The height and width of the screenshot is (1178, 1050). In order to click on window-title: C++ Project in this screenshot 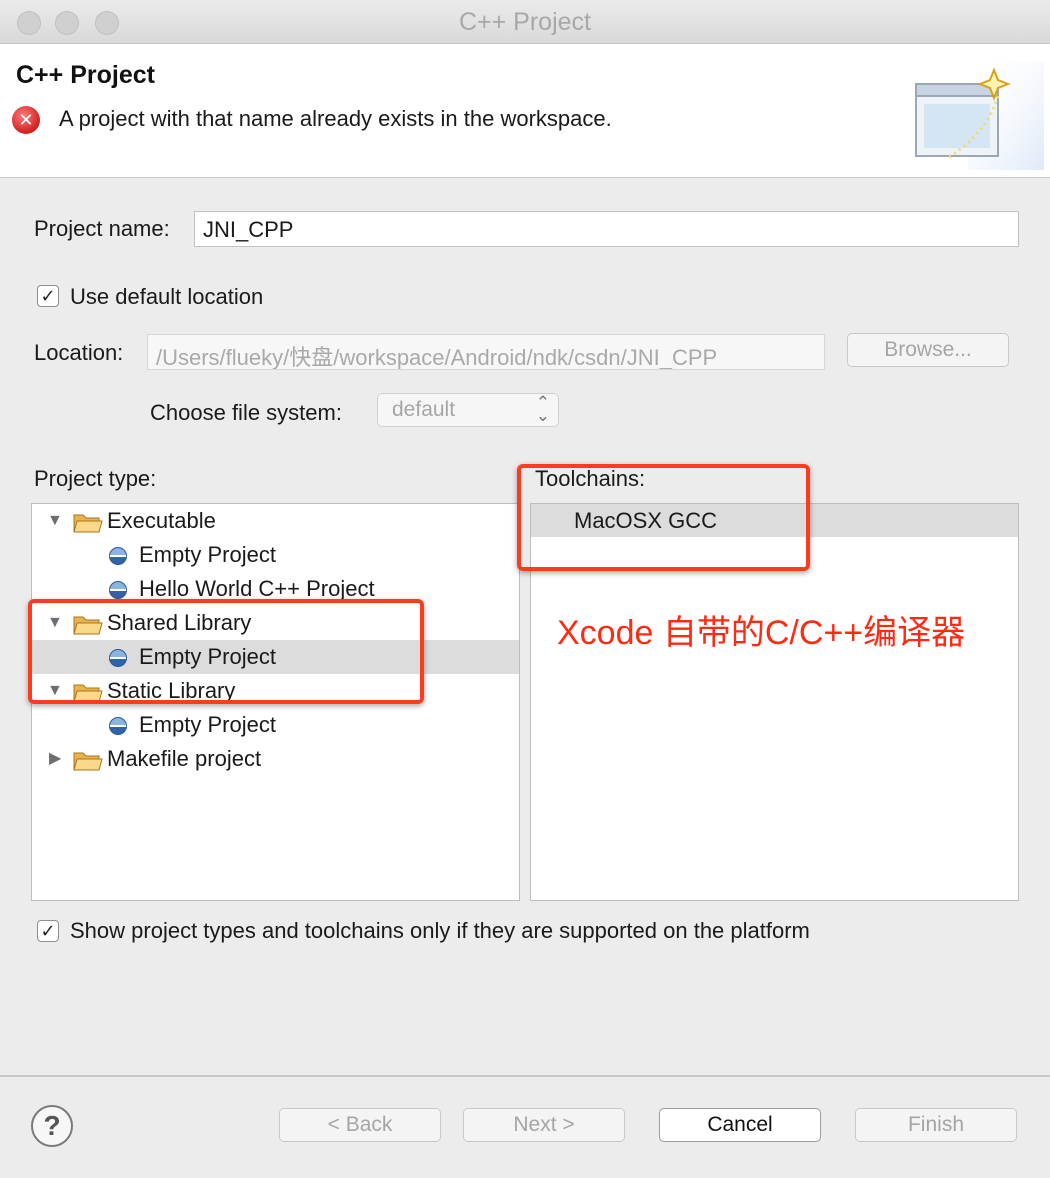, I will do `click(524, 22)`.